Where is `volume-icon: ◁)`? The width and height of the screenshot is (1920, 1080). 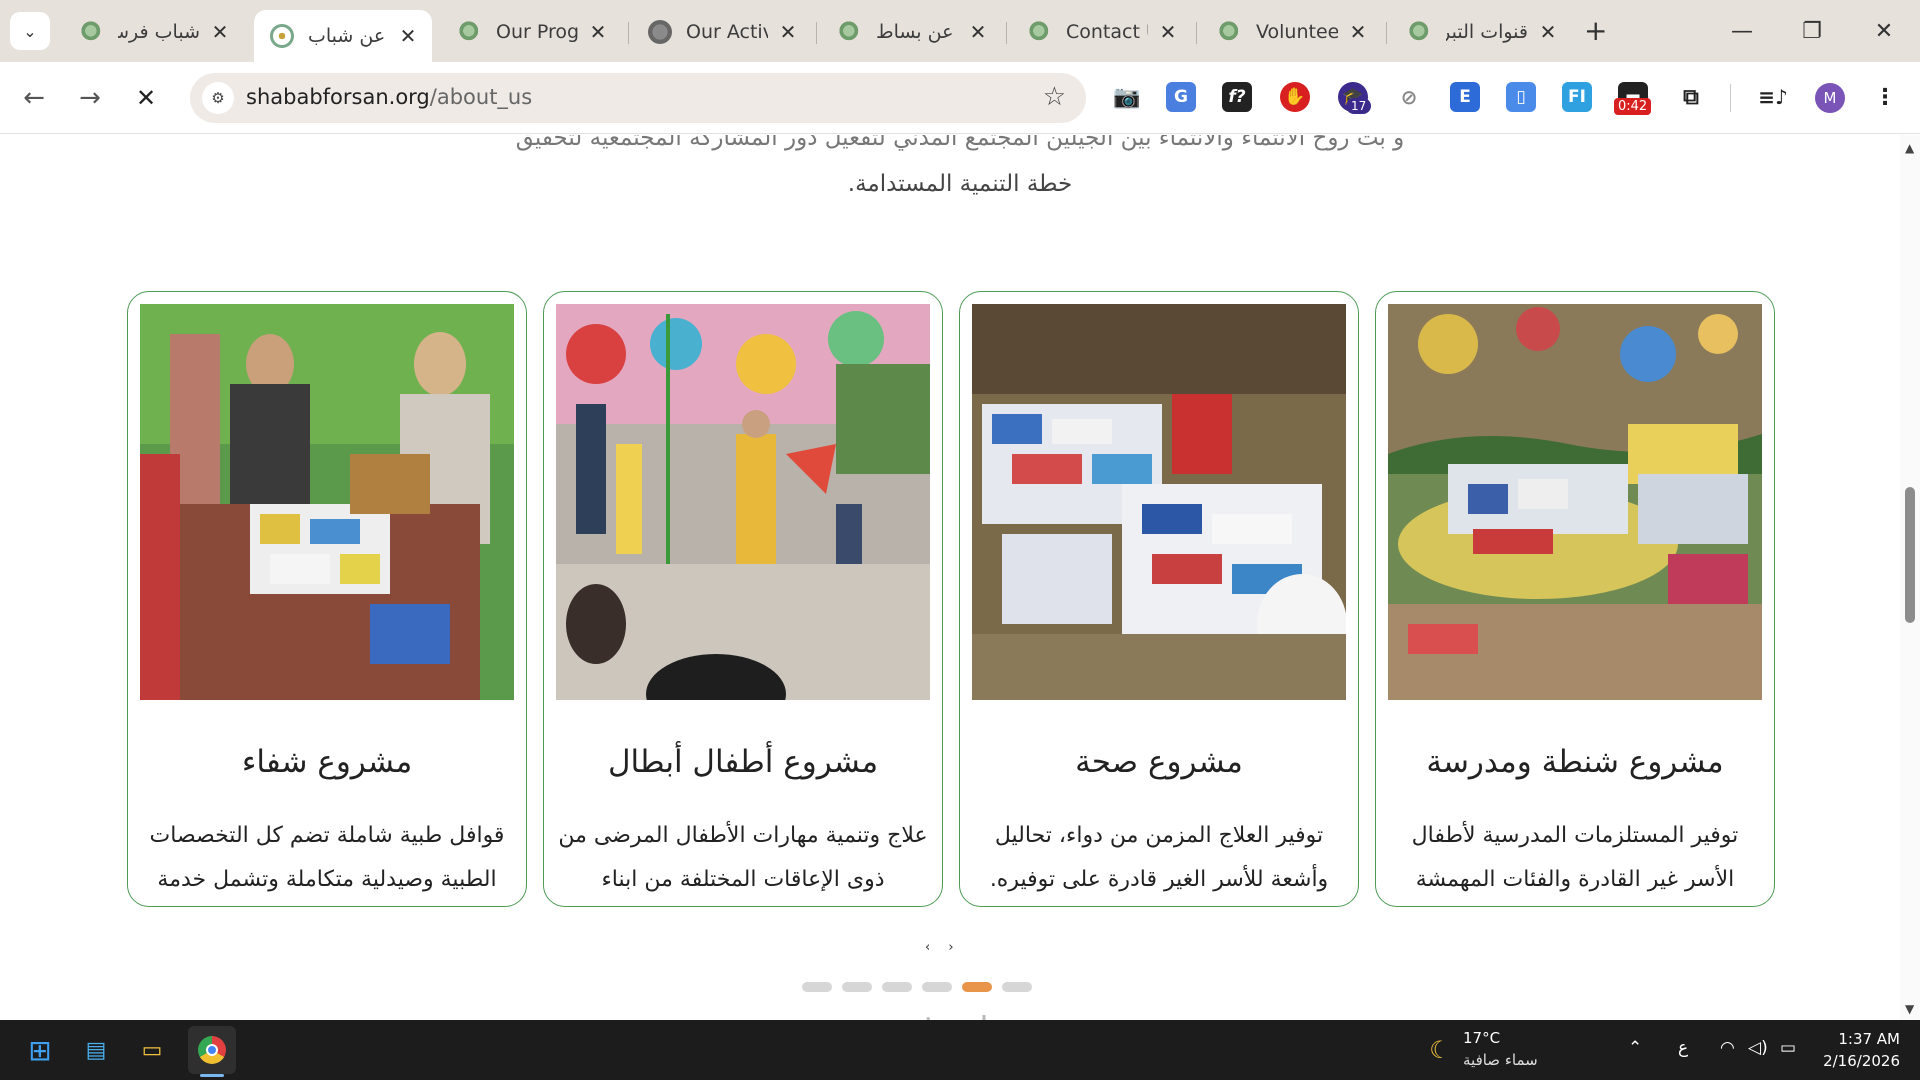
volume-icon: ◁) is located at coordinates (1758, 1048).